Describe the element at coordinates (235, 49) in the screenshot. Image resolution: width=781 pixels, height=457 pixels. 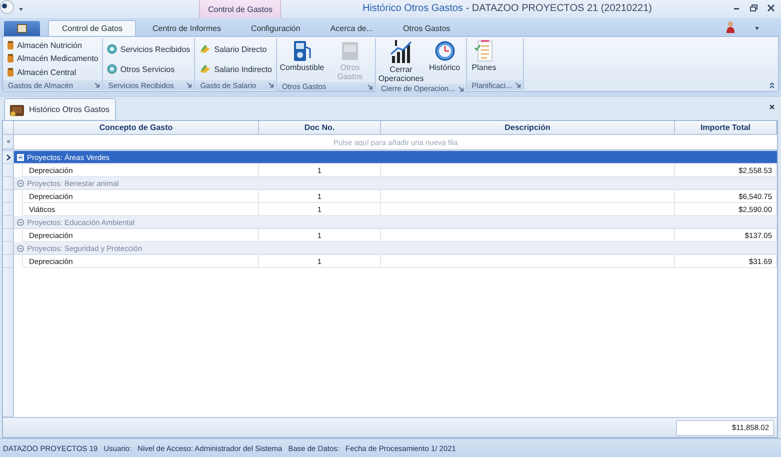
I see `ribbon-menu-item: Salario Directo` at that location.